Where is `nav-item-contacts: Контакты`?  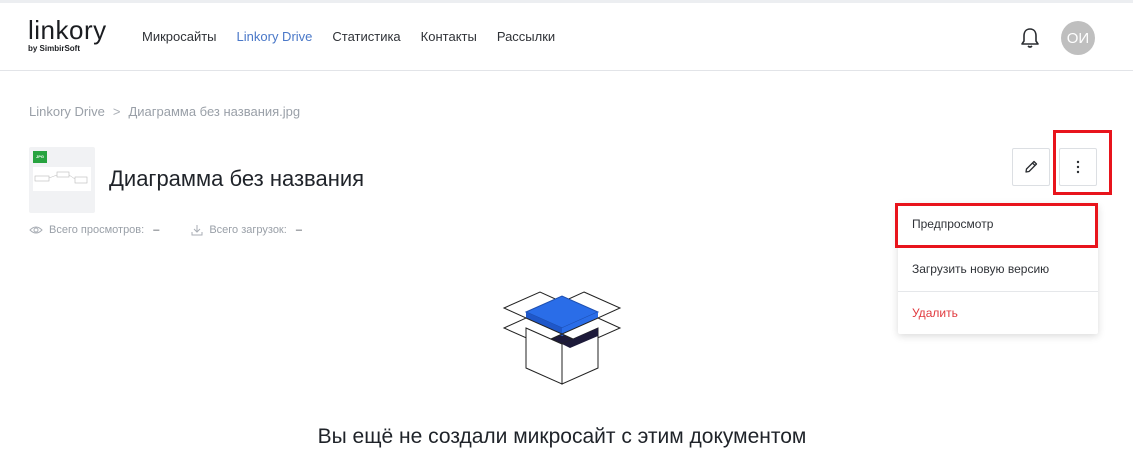 nav-item-contacts: Контакты is located at coordinates (449, 36).